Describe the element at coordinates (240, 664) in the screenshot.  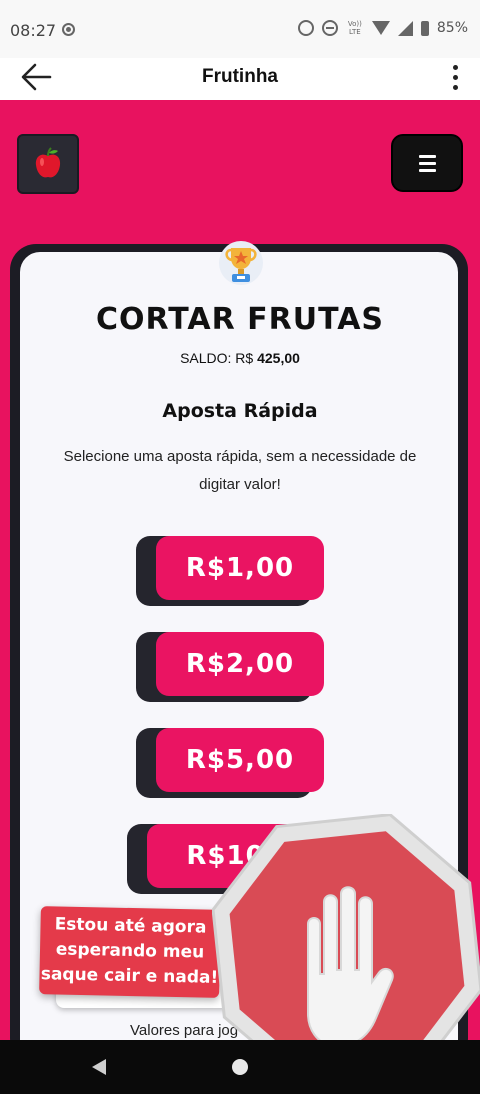
I see `bet-button-label: R$2,00` at that location.